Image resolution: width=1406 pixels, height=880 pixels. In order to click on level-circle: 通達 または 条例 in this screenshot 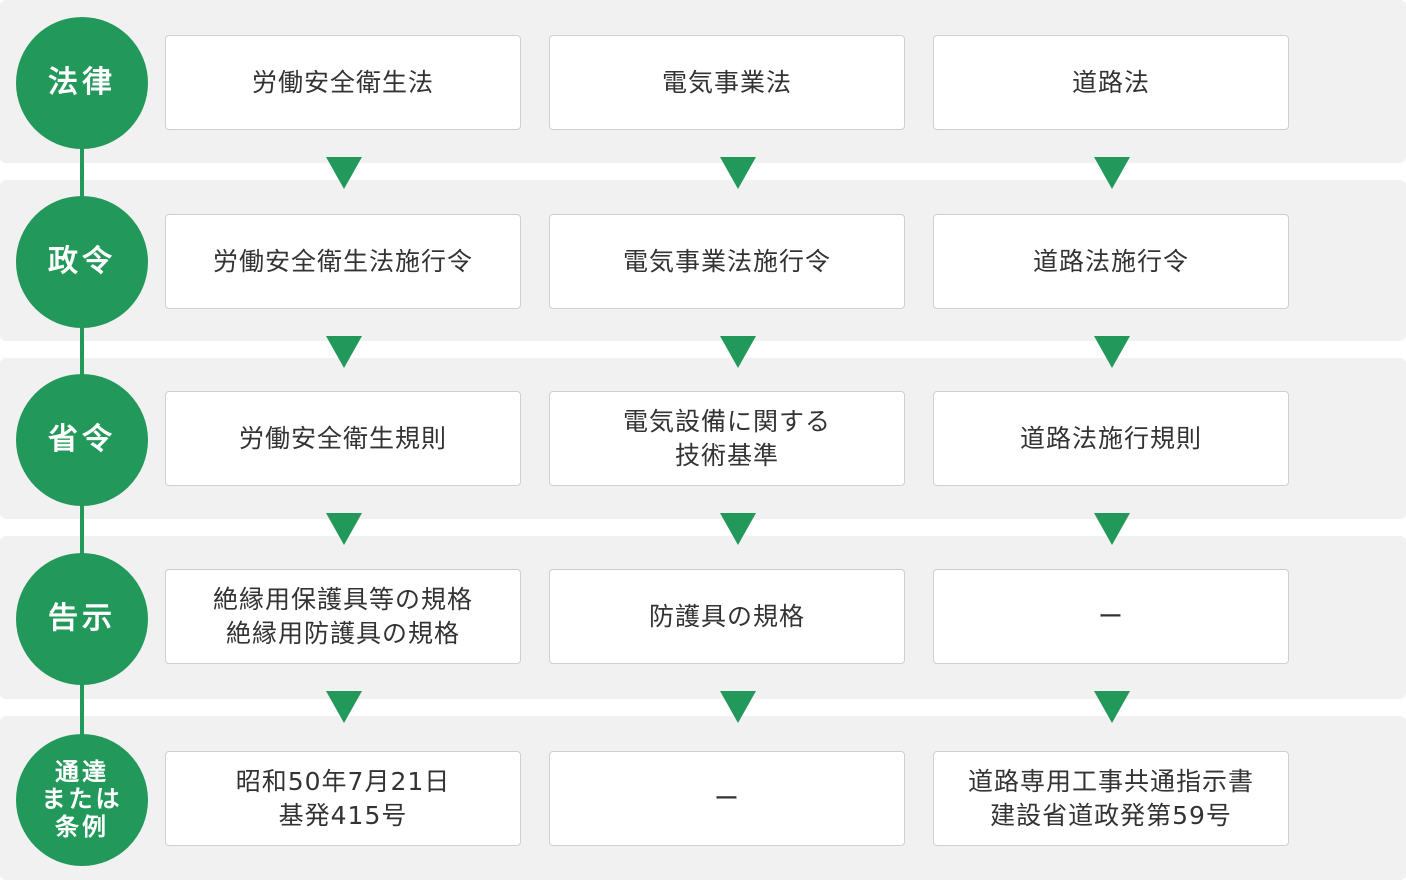, I will do `click(82, 800)`.